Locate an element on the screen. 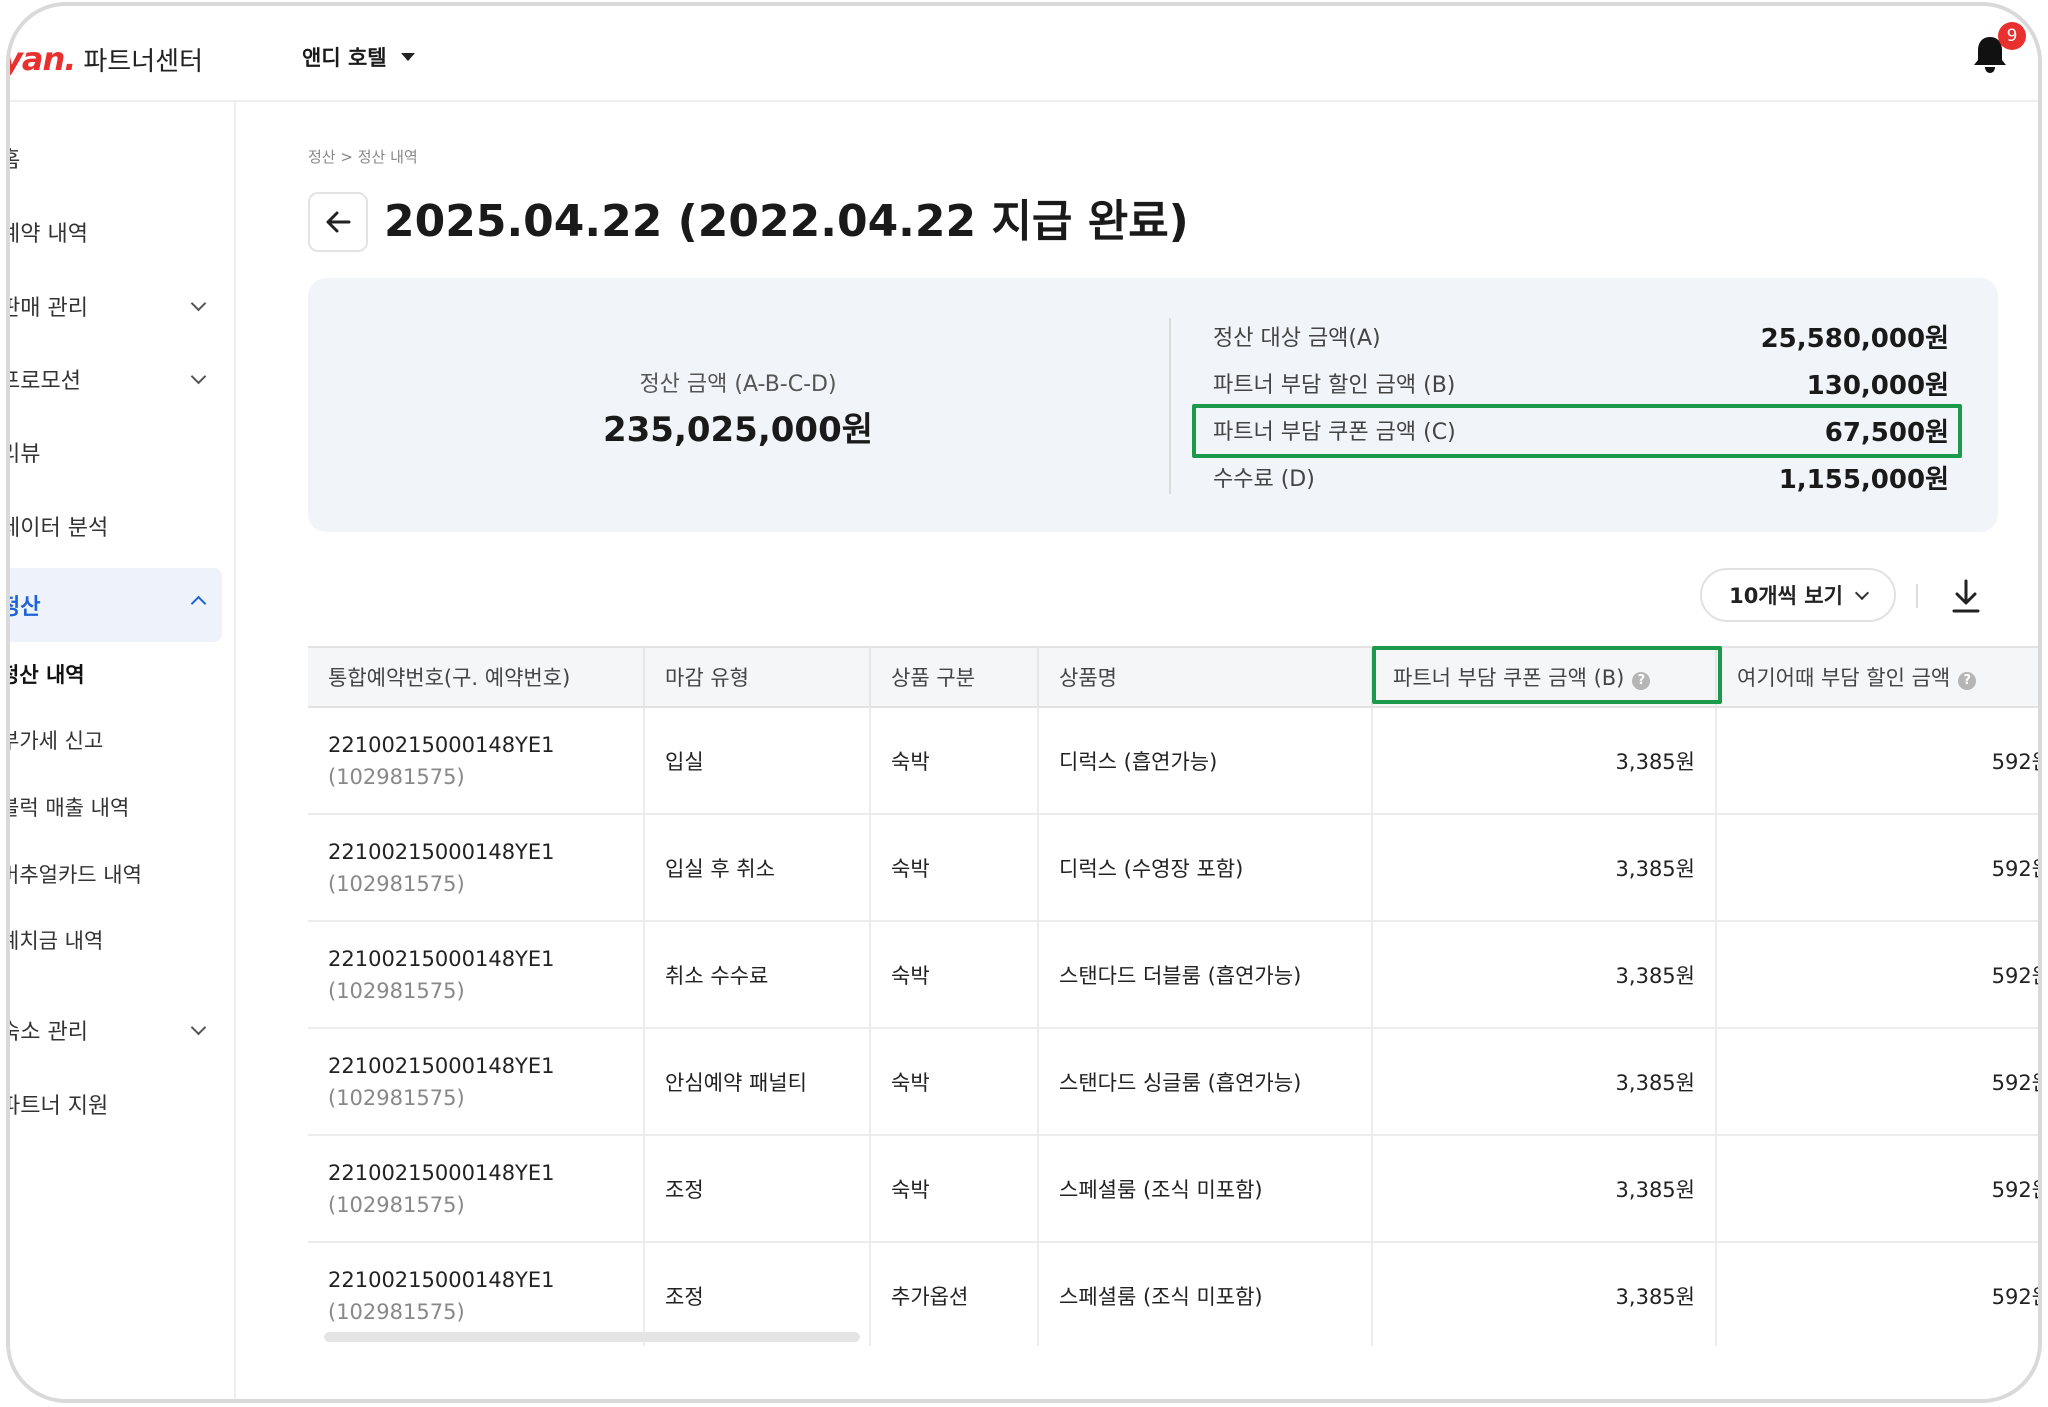 The image size is (2048, 1407). hotel-selector: 앤디 호텔 is located at coordinates (358, 57).